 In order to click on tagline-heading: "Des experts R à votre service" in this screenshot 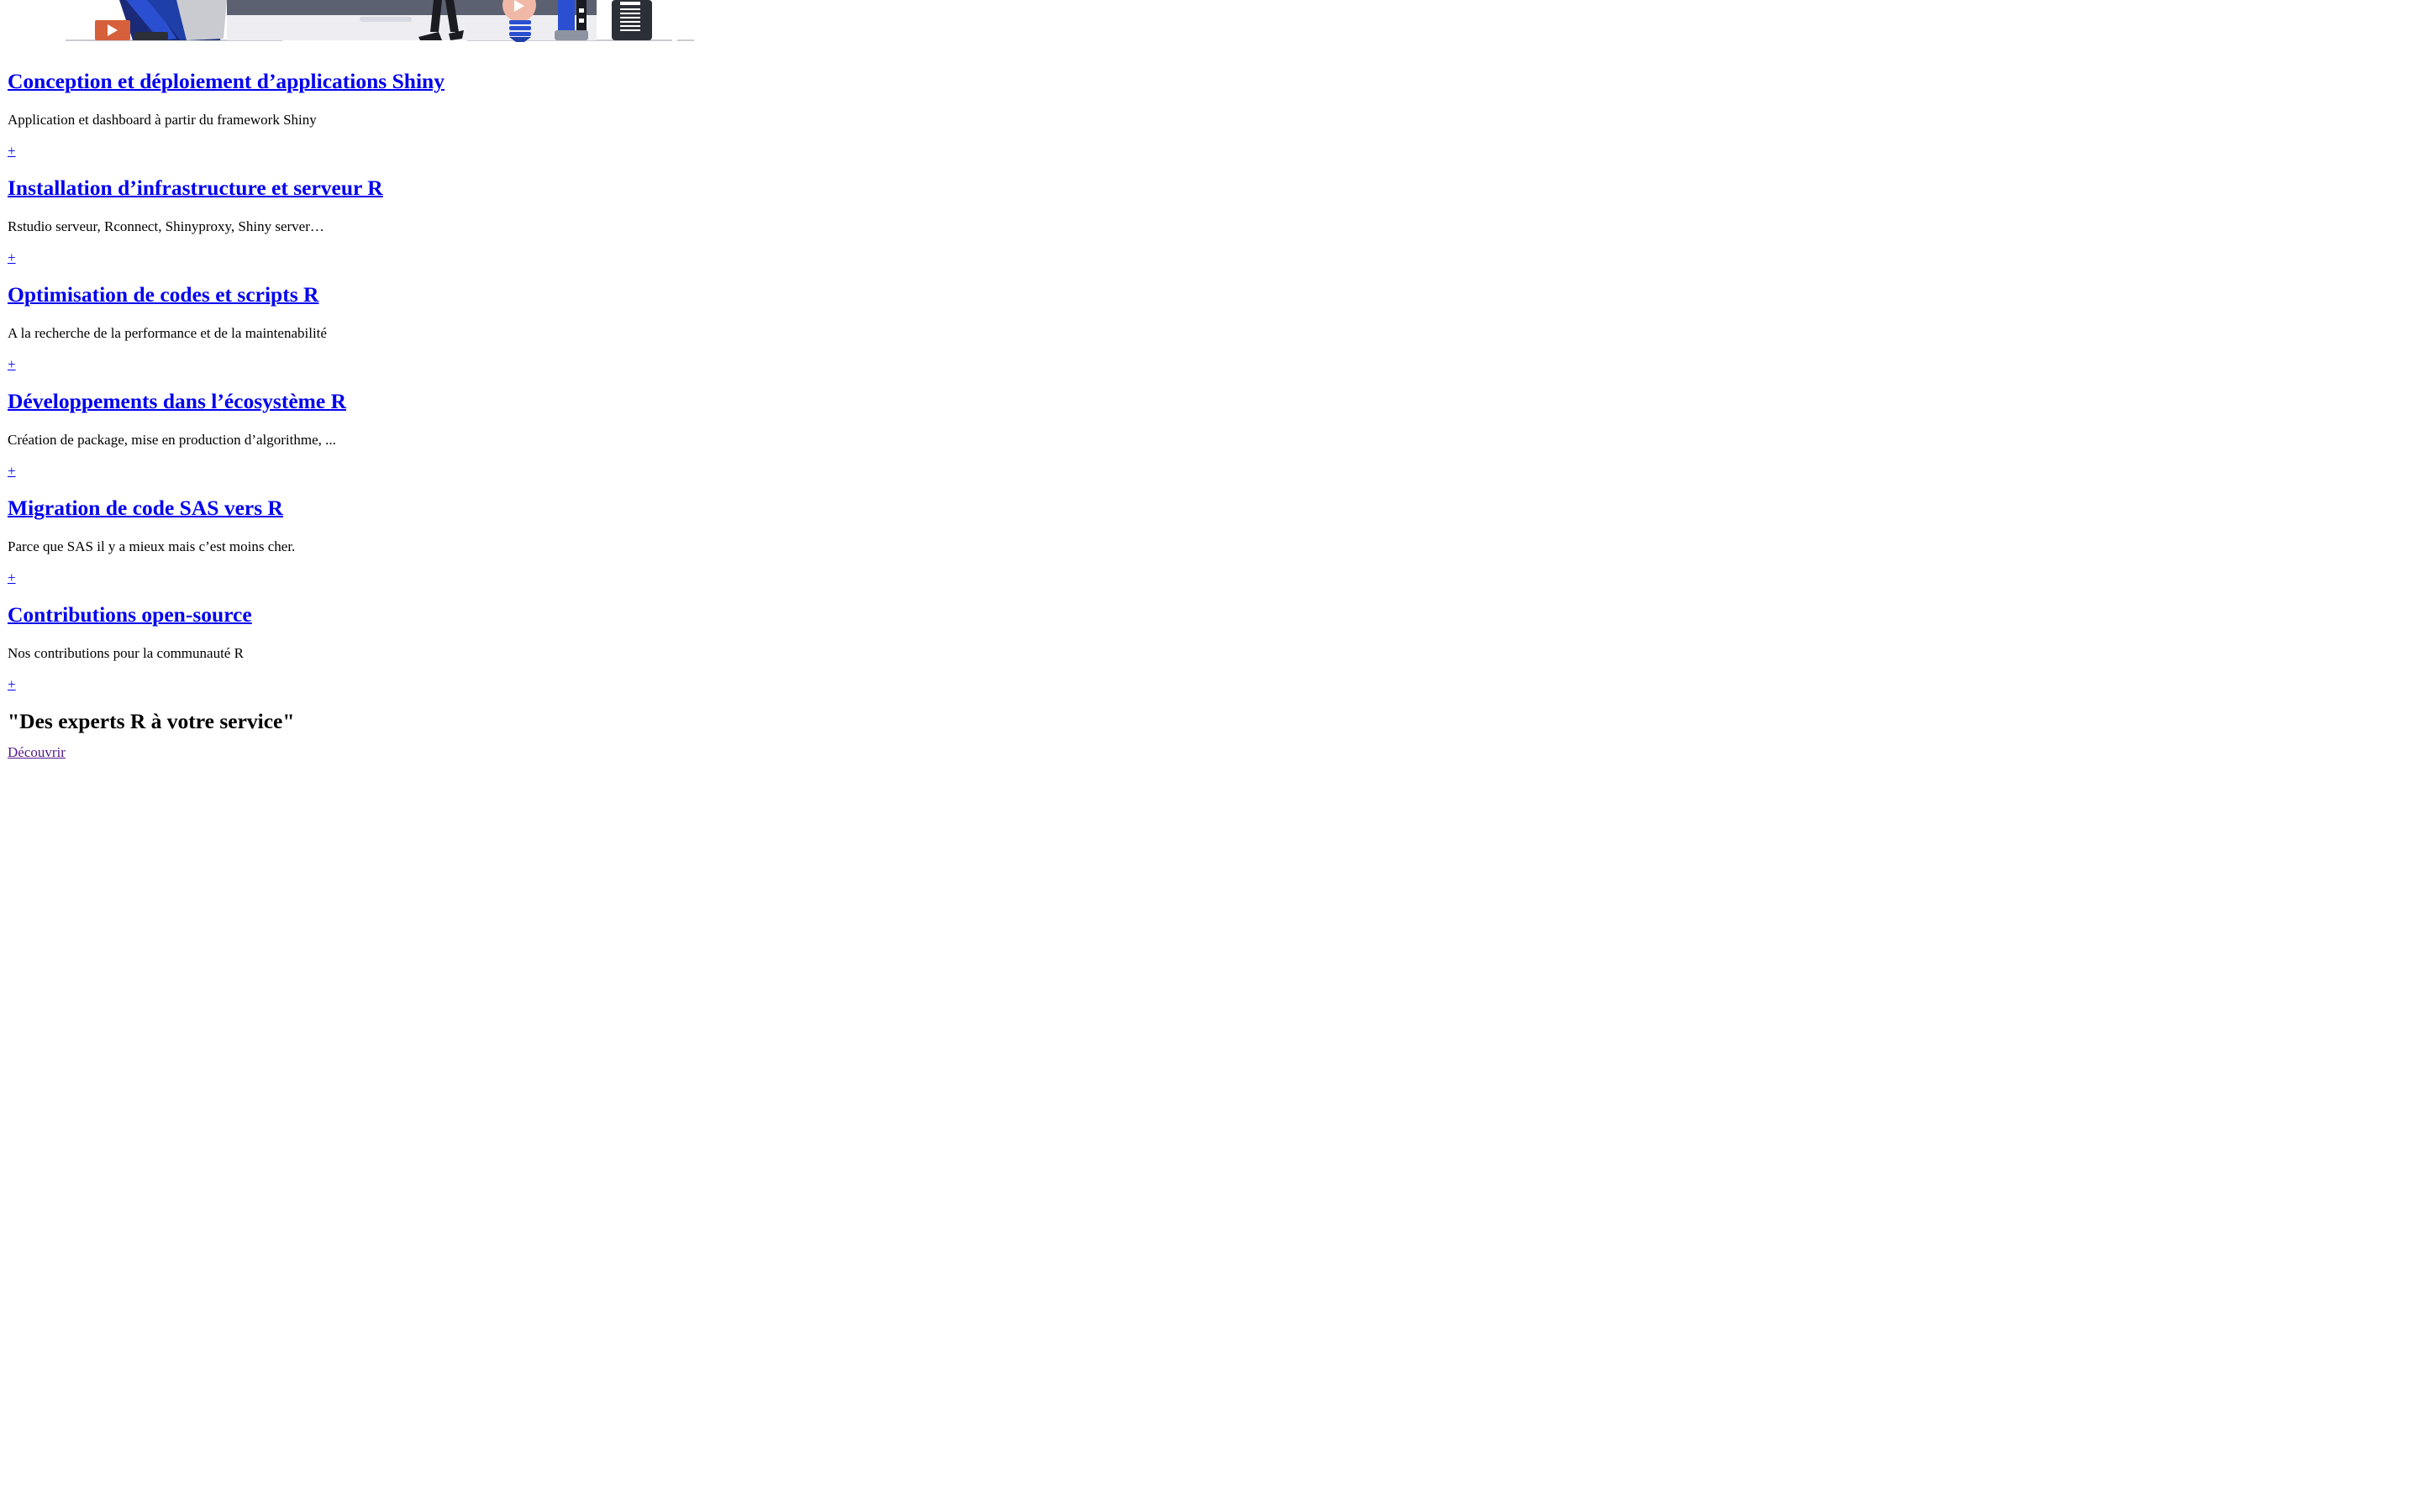, I will do `click(151, 721)`.